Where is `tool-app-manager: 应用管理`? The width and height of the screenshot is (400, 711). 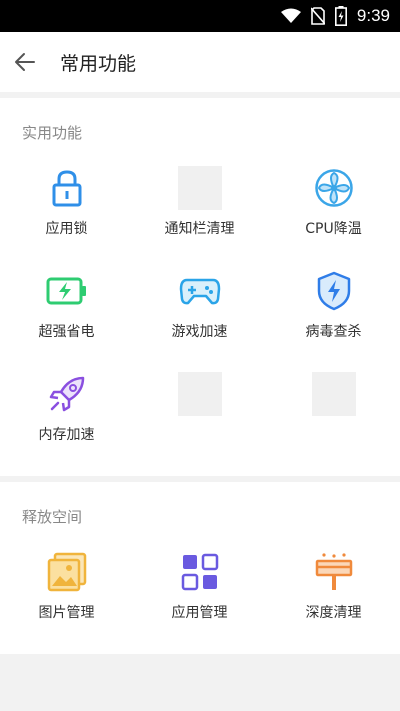
tool-app-manager: 应用管理 is located at coordinates (199, 595).